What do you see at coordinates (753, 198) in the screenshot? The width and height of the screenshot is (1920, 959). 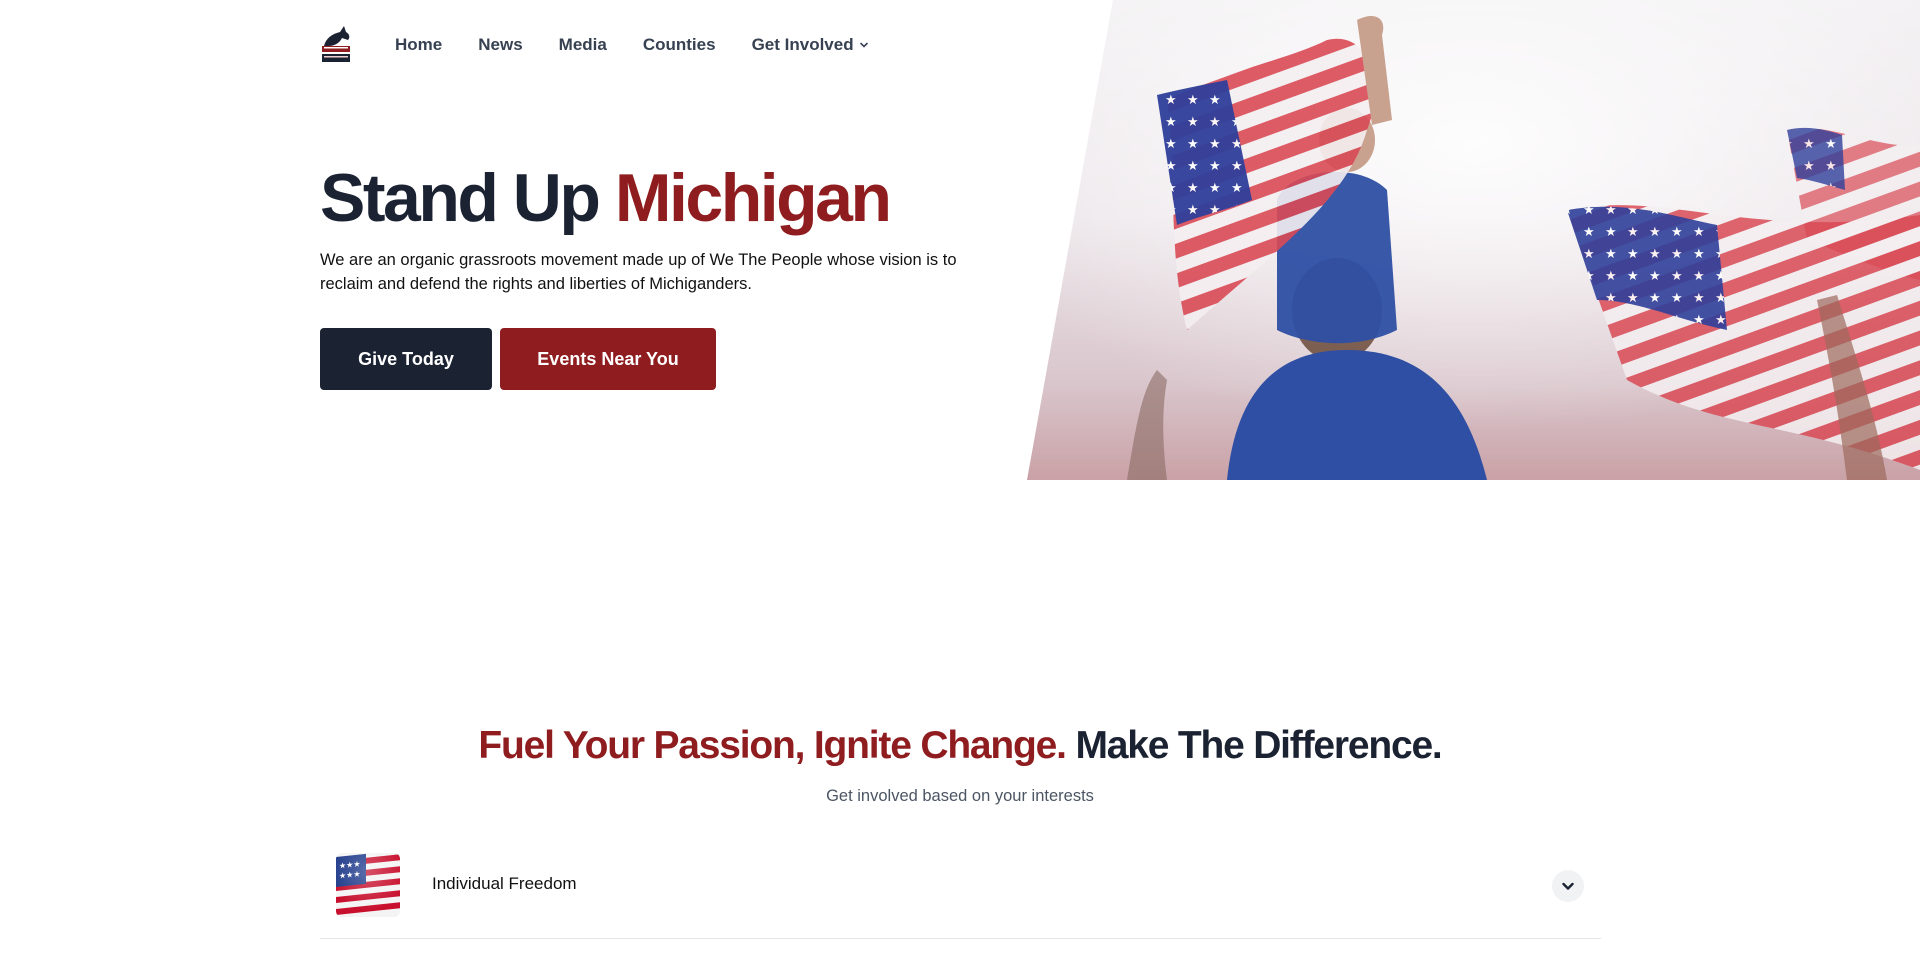 I see `hero-title-accent: Michigan` at bounding box center [753, 198].